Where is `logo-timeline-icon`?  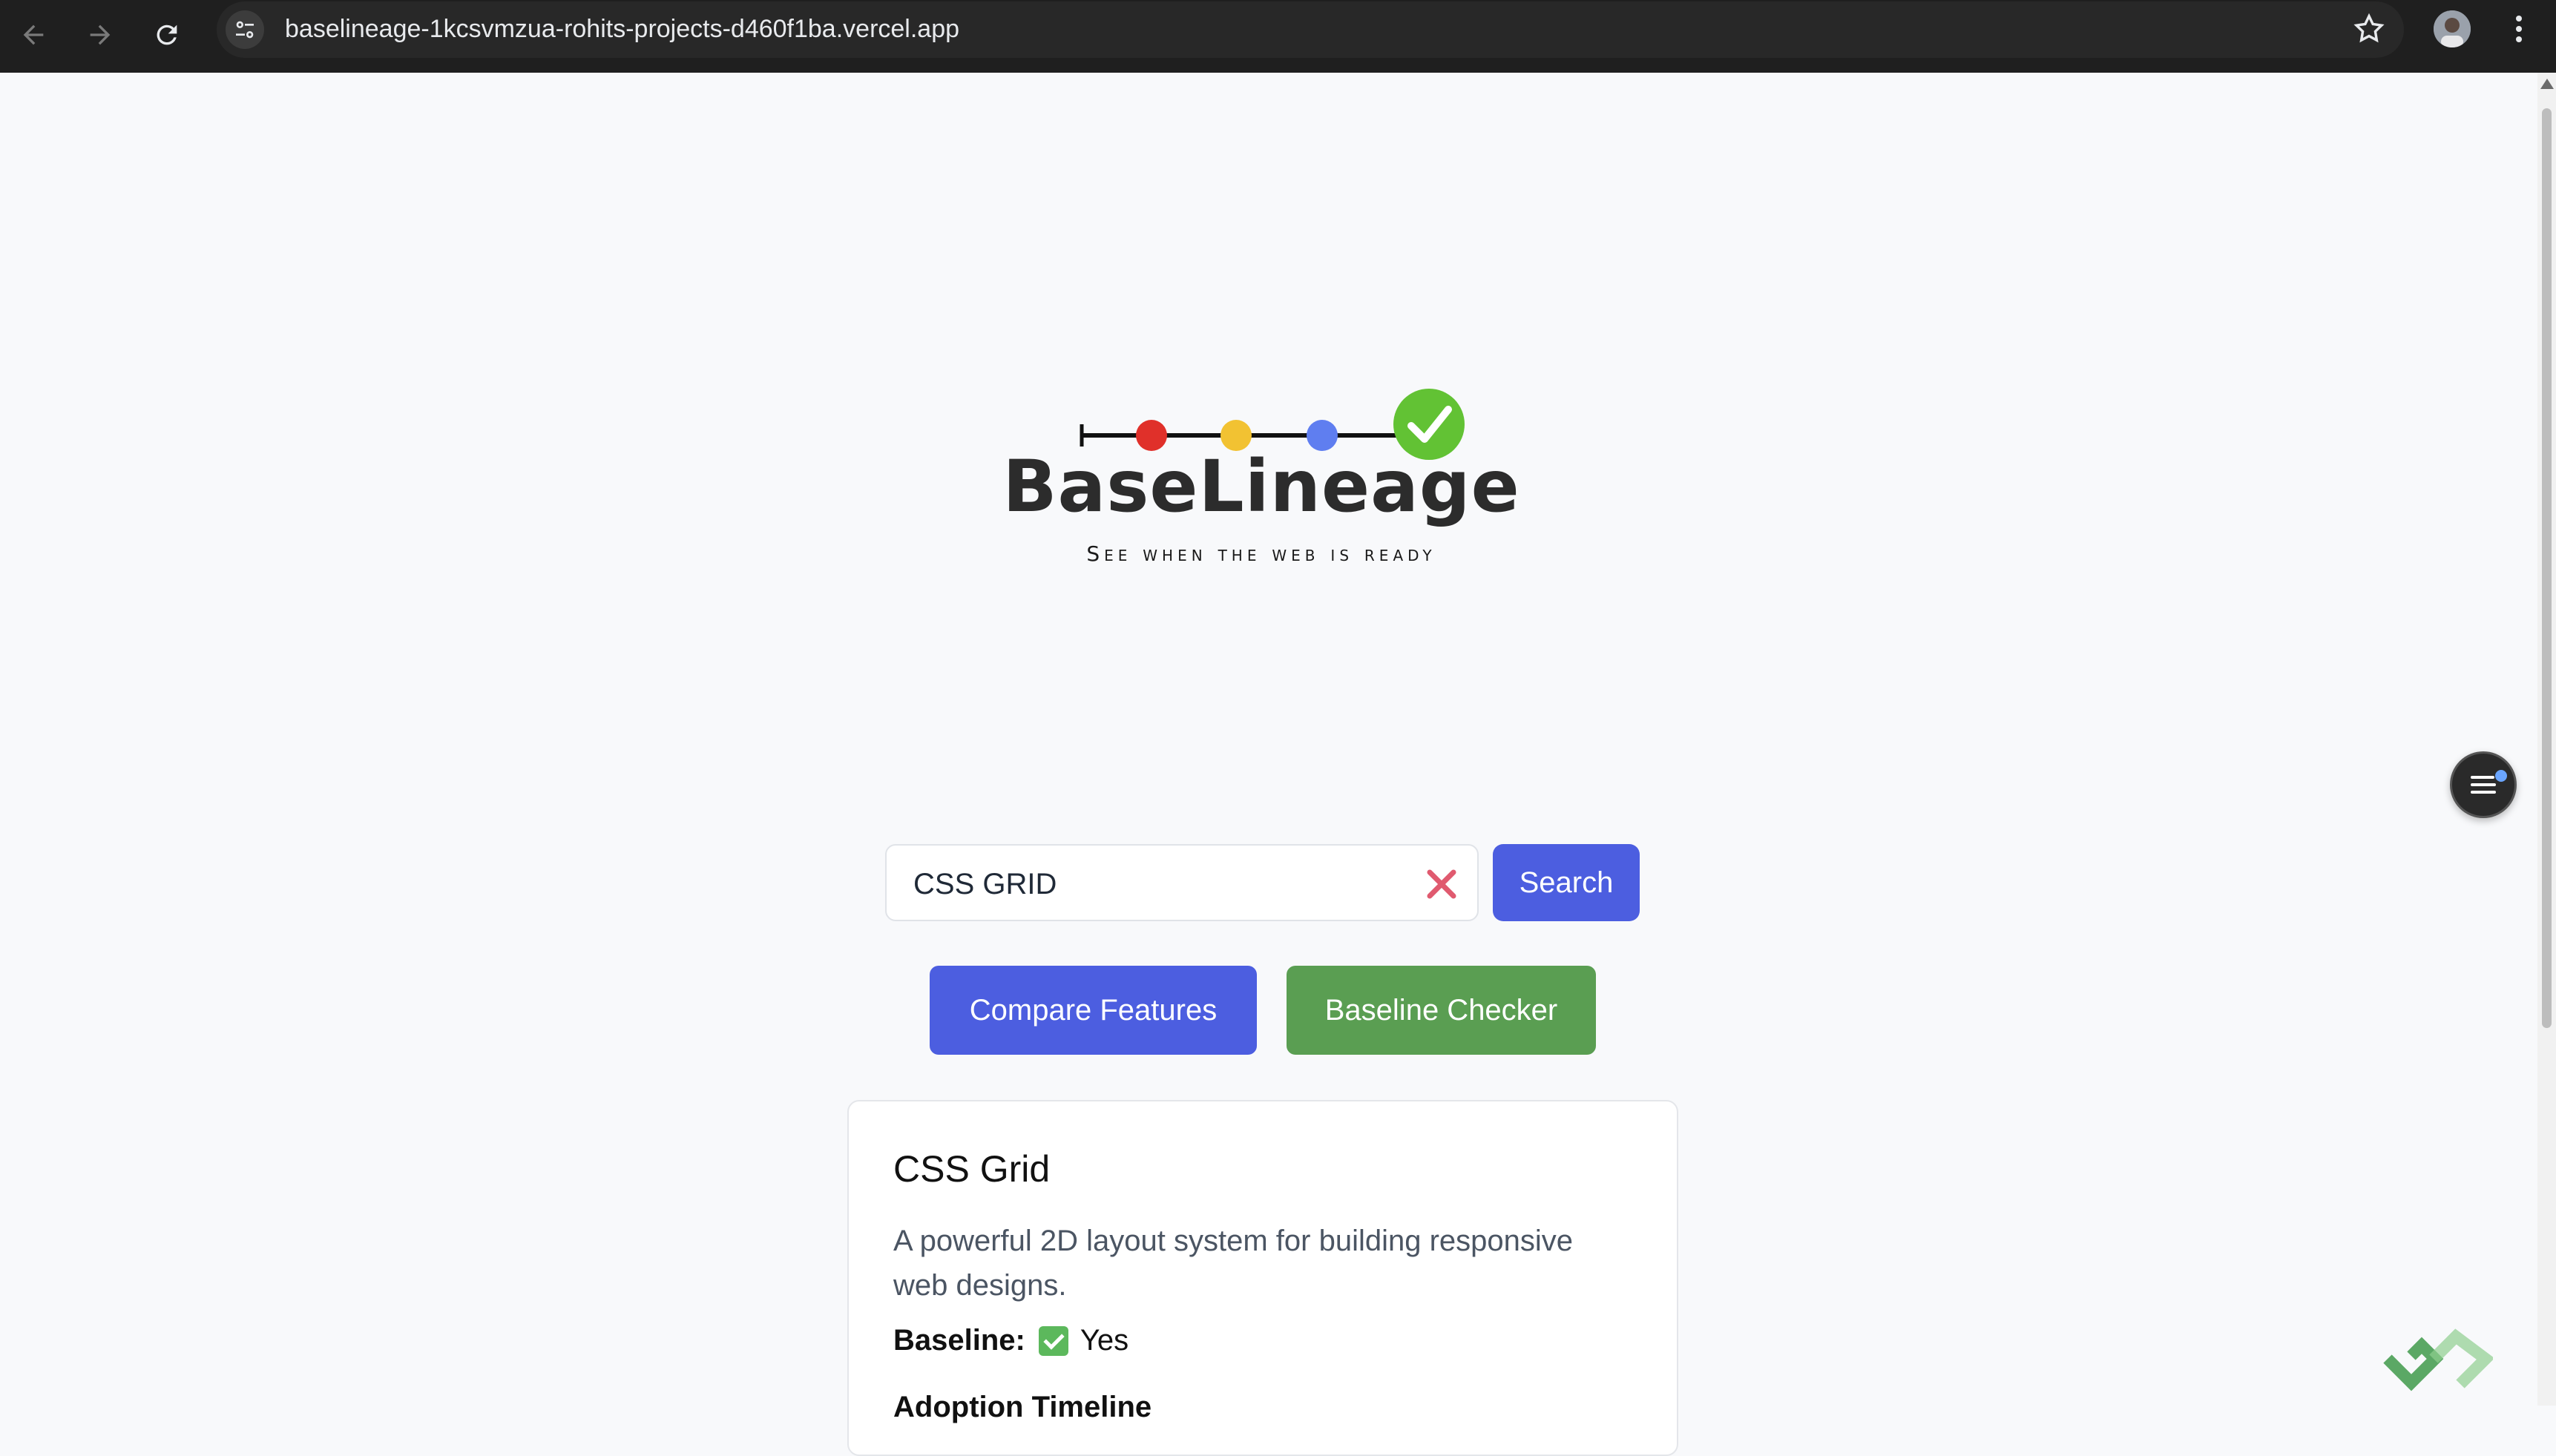 logo-timeline-icon is located at coordinates (1272, 425).